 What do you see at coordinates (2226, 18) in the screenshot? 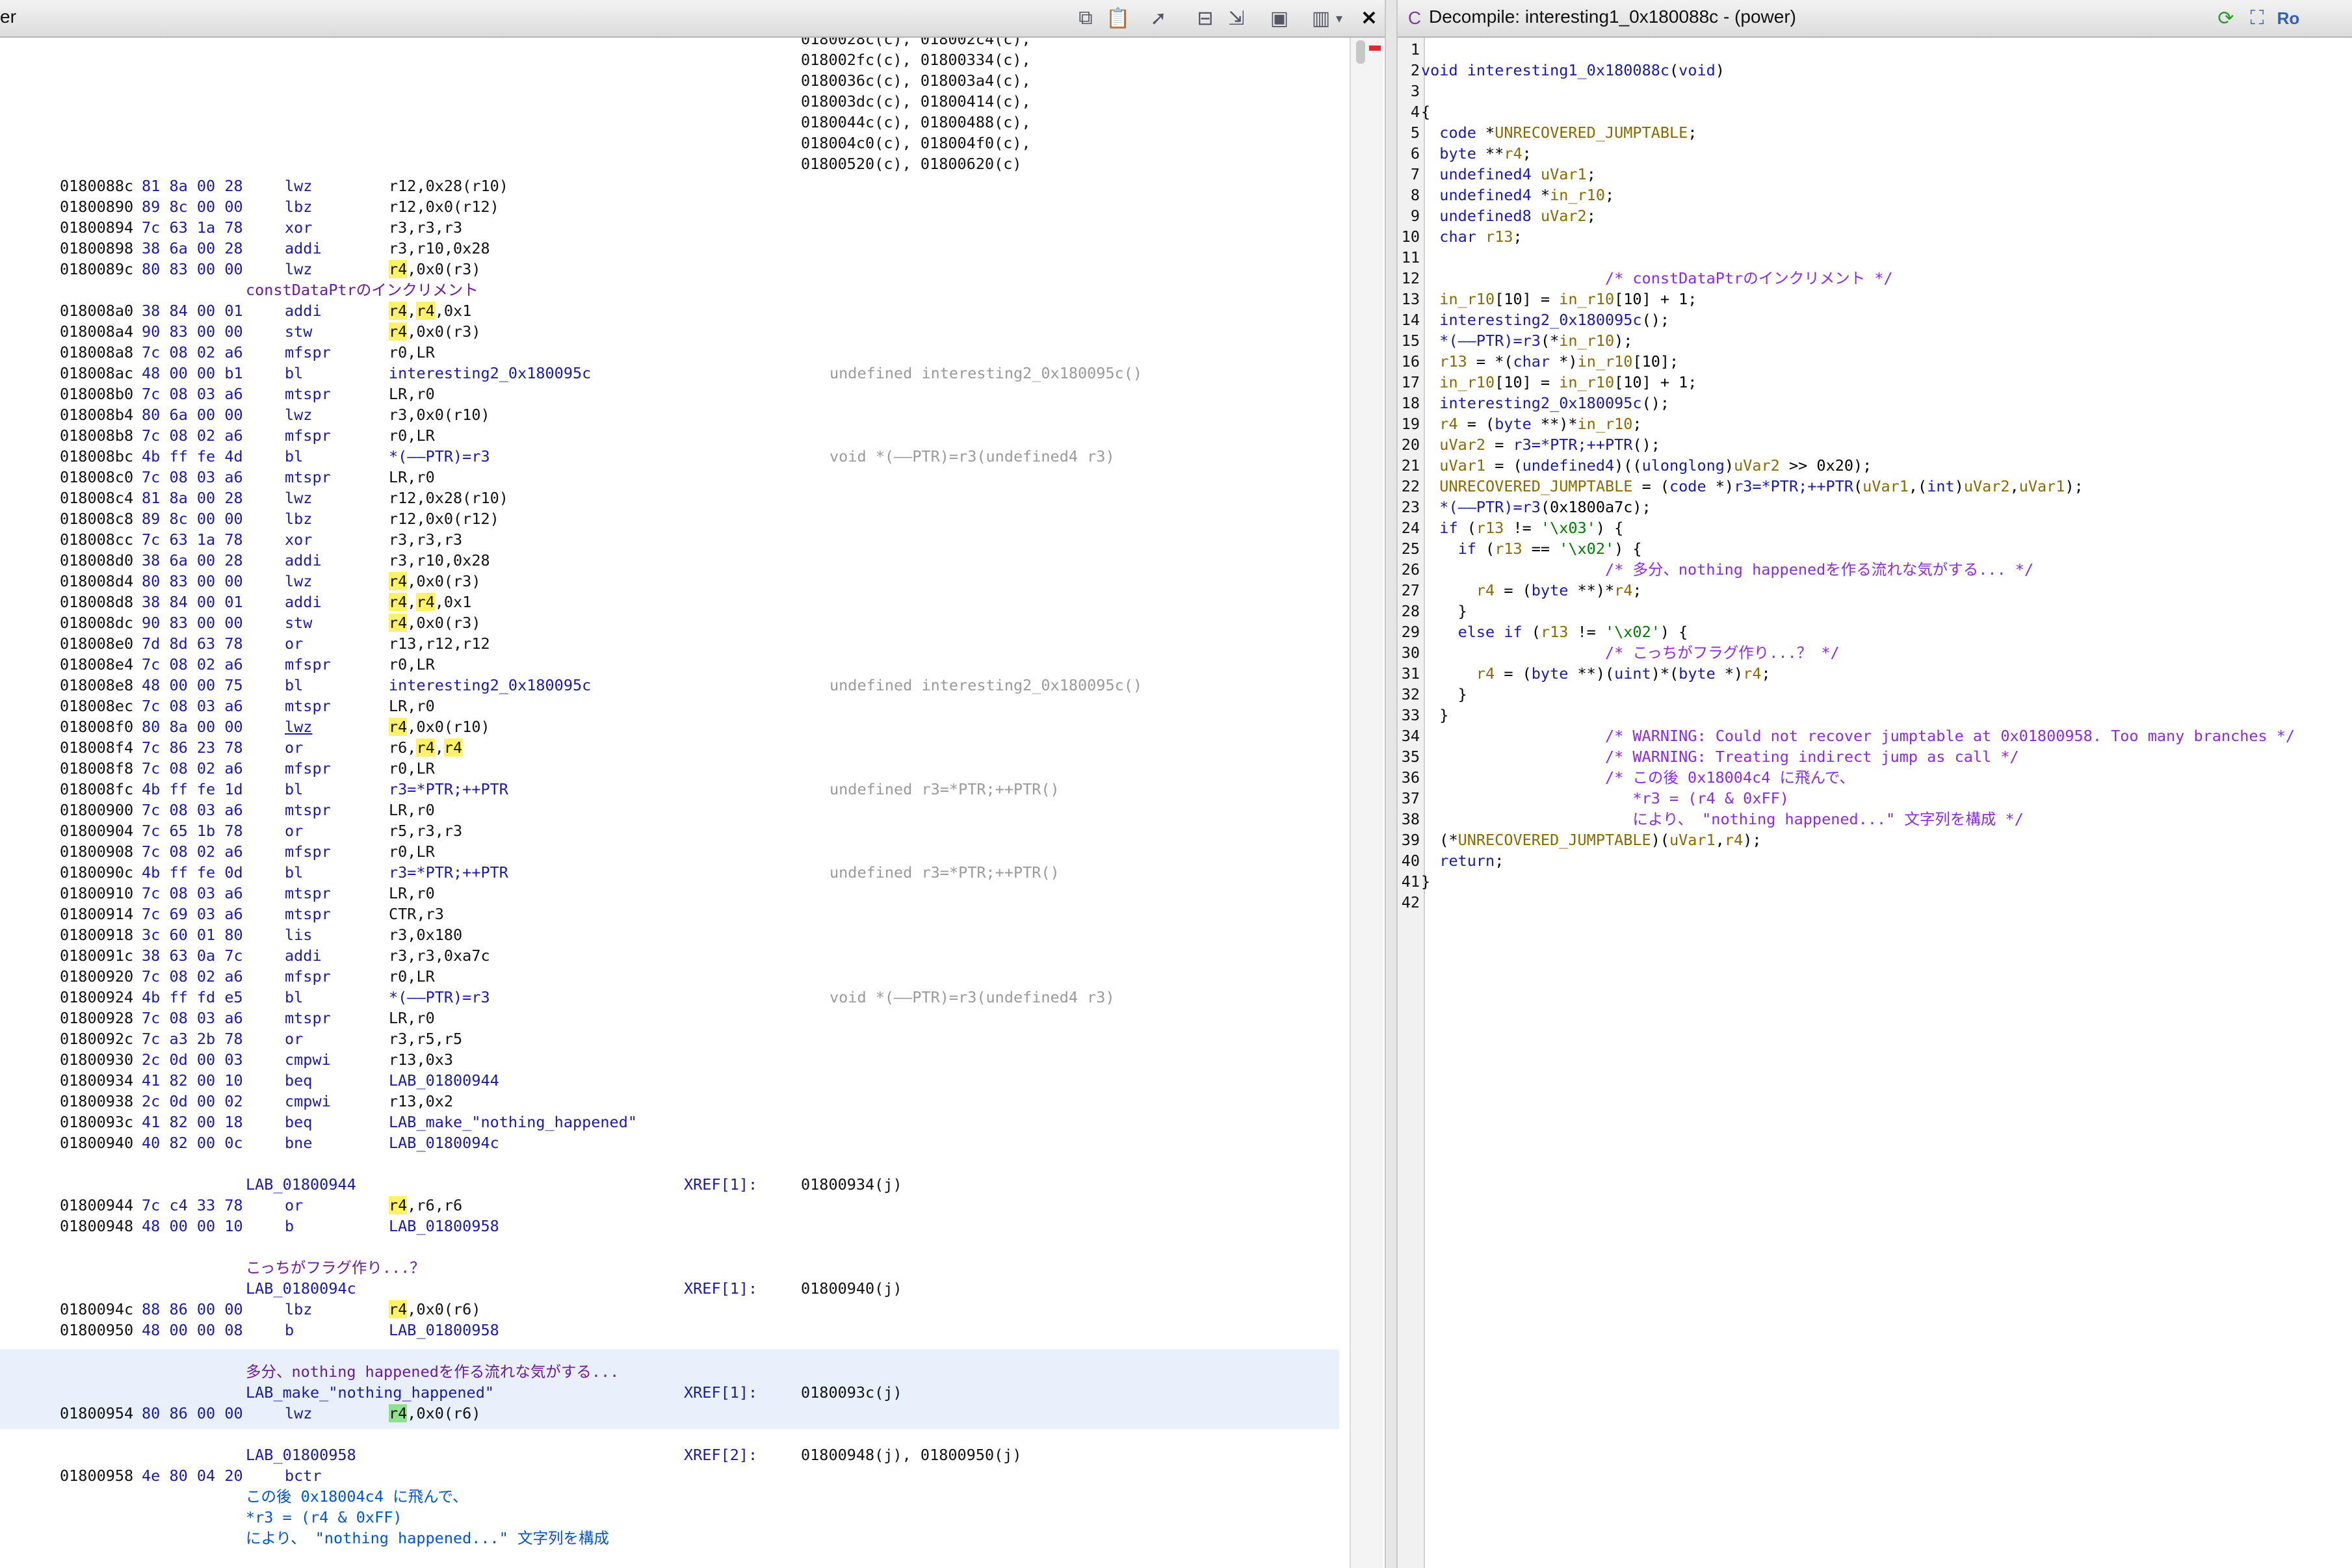
I see `refresh-icon: ⟳` at bounding box center [2226, 18].